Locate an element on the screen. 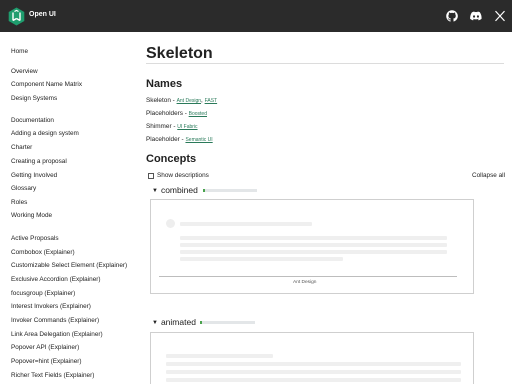  brand-name: Open UI is located at coordinates (42, 14).